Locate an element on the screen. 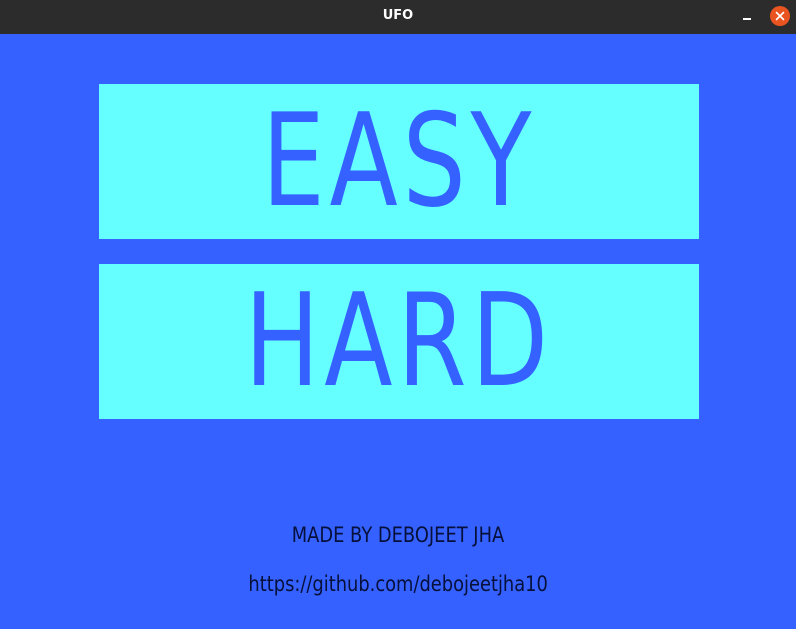 This screenshot has height=629, width=796. easy-button-label: EASY is located at coordinates (399, 161).